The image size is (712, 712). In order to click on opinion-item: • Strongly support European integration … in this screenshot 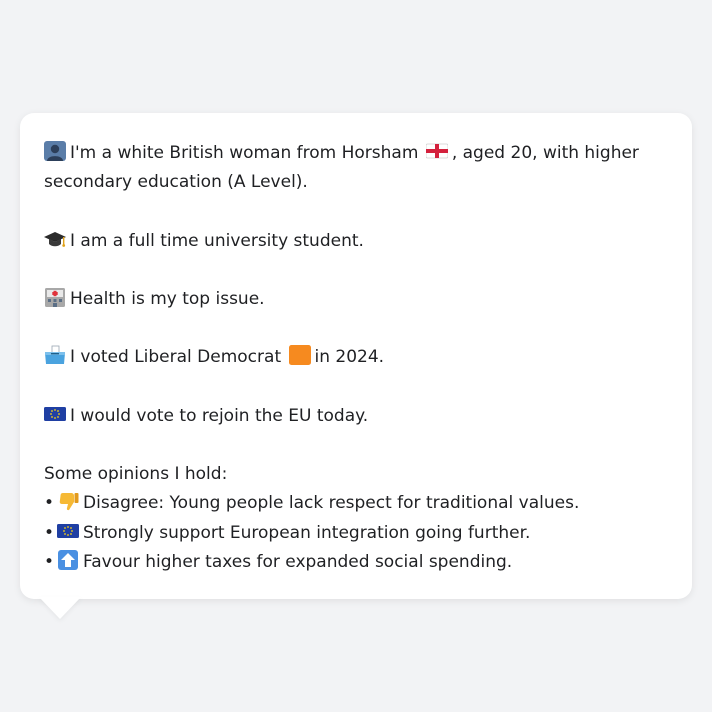, I will do `click(356, 533)`.